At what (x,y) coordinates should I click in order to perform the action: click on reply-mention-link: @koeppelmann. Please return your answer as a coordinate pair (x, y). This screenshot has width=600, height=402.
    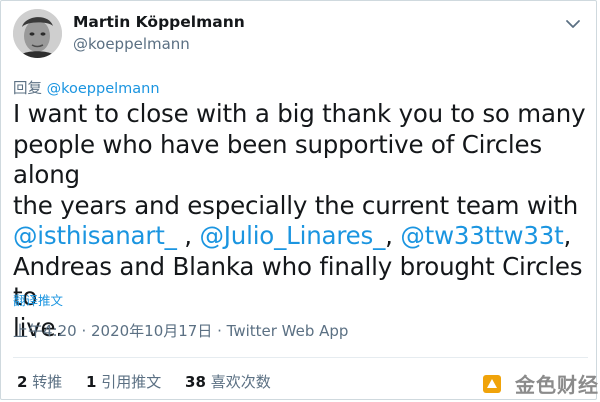
    Looking at the image, I should click on (103, 89).